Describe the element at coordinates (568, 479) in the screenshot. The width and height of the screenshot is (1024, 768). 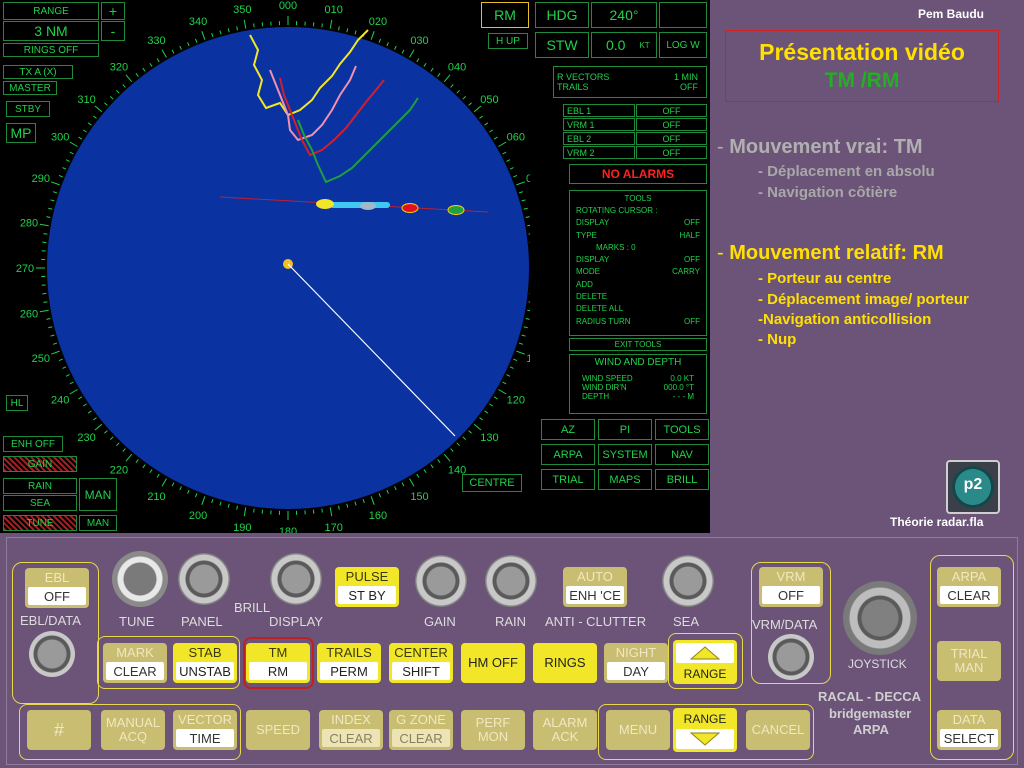
I see `grid-button-trial: TRIAL` at that location.